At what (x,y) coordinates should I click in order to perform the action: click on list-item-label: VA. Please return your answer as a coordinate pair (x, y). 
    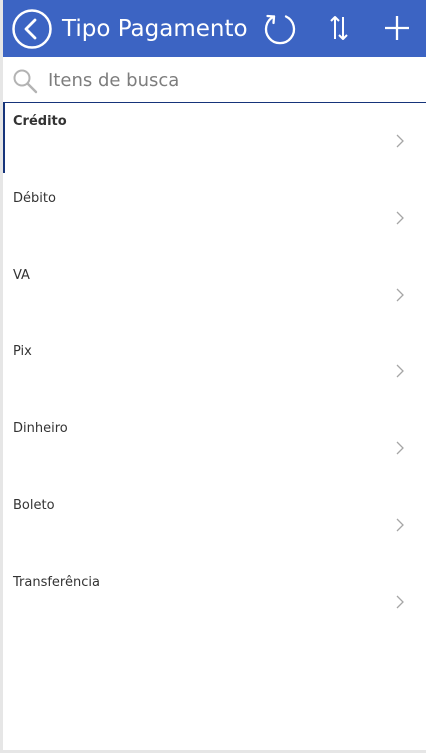
    Looking at the image, I should click on (21, 275).